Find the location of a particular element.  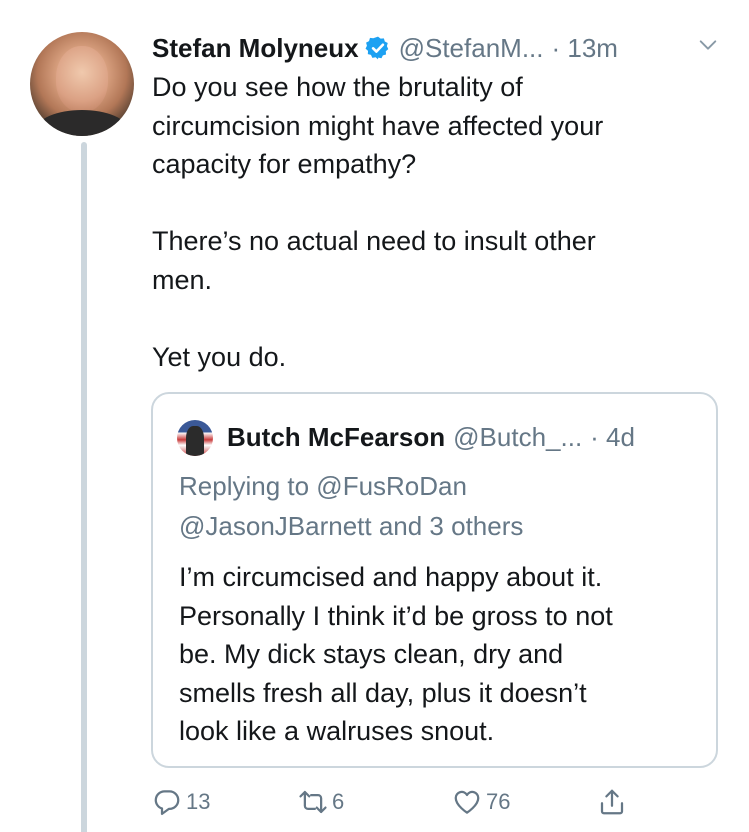

replying-to-line: Replying to @FusRoDan is located at coordinates (323, 486).